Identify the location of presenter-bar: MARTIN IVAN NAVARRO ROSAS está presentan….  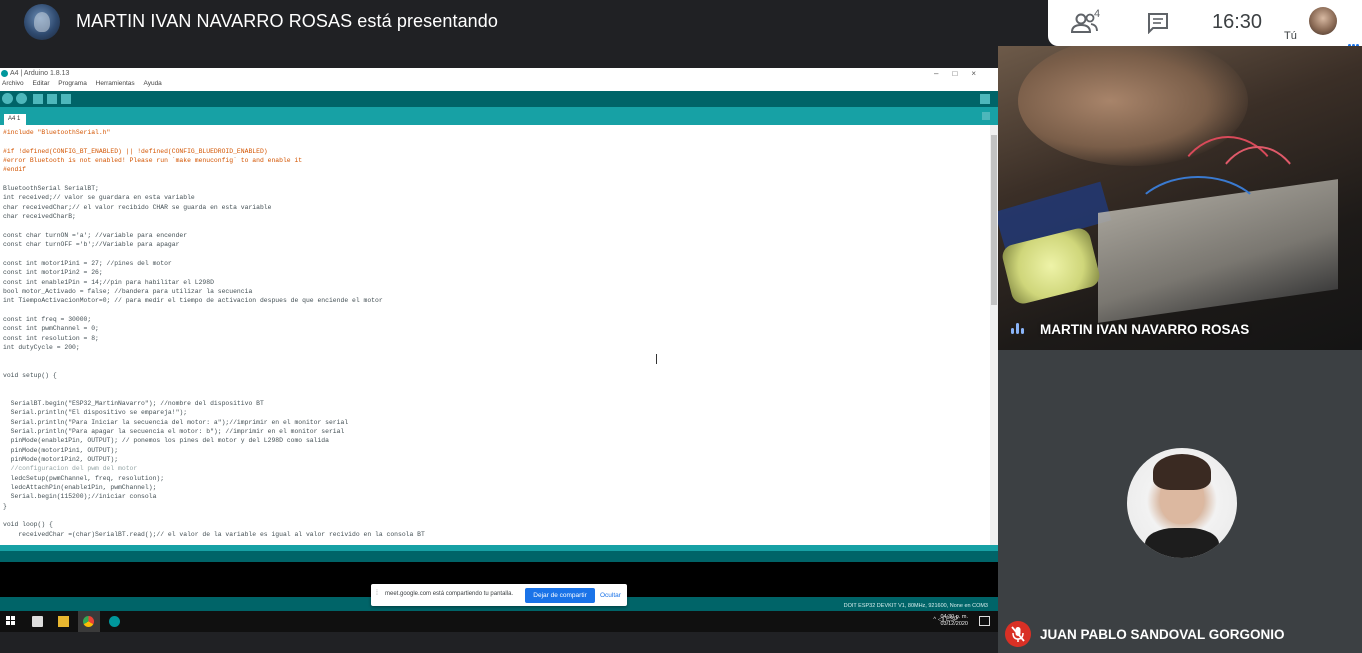
(500, 23).